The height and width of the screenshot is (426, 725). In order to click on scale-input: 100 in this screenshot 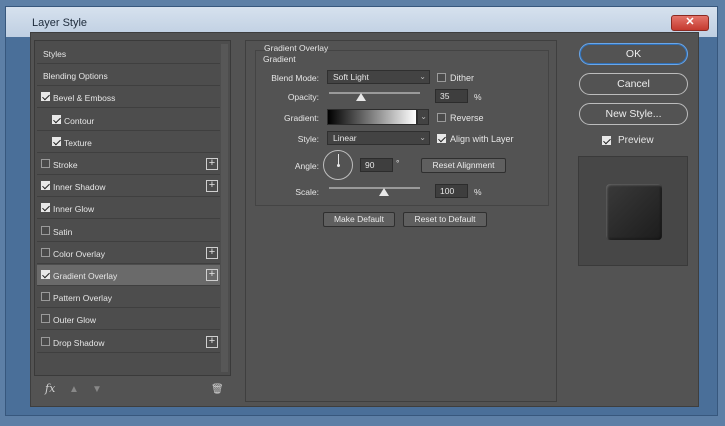, I will do `click(451, 191)`.